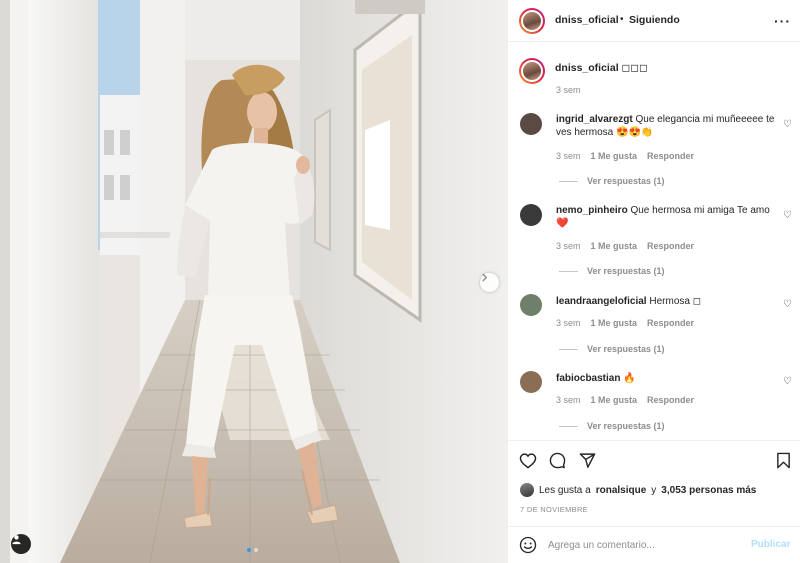 Image resolution: width=800 pixels, height=563 pixels. Describe the element at coordinates (621, 490) in the screenshot. I see `liker-username: ronalsique` at that location.